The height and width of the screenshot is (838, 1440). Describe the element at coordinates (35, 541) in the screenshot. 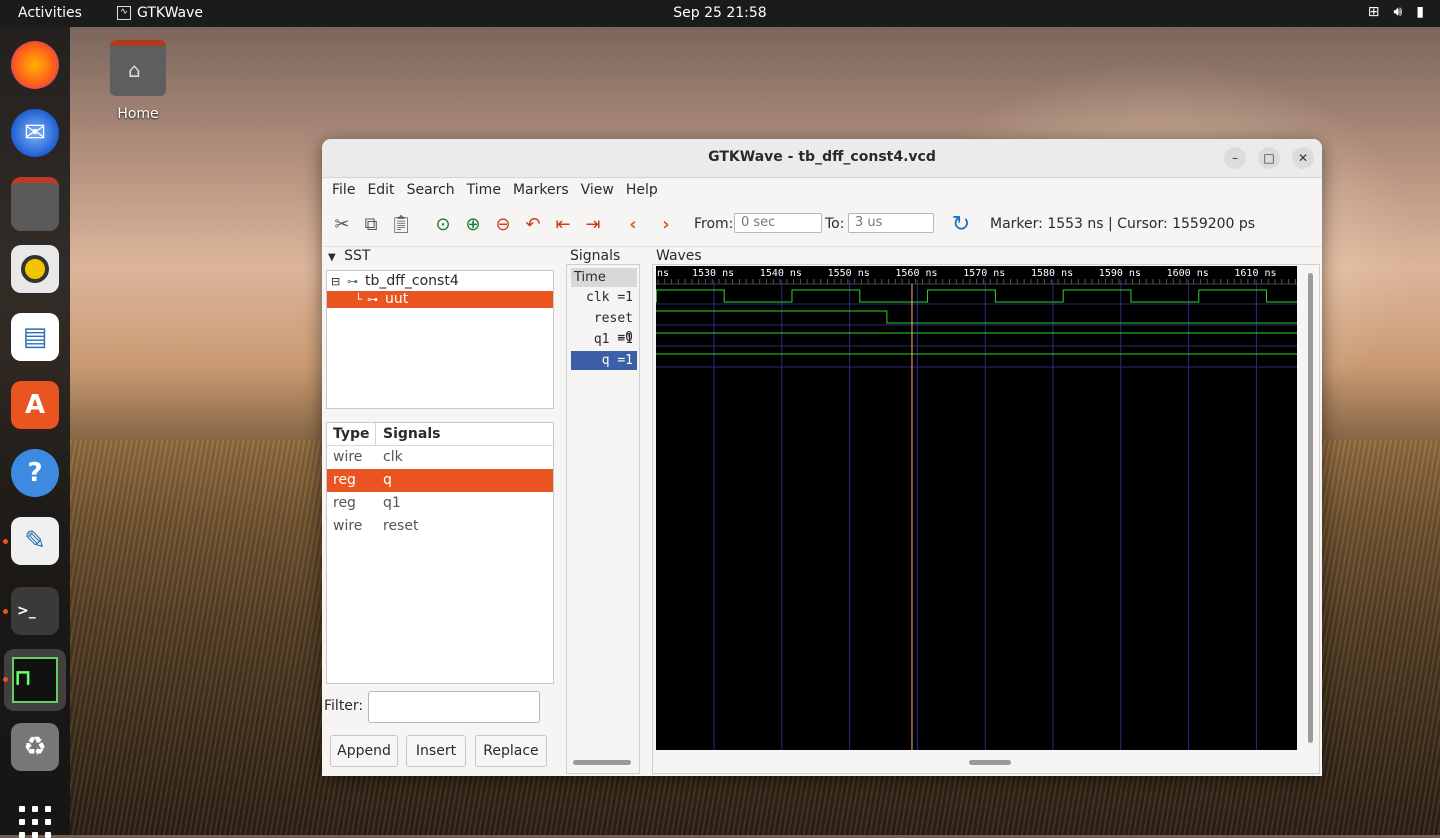

I see `text-editor-icon: ✎` at that location.